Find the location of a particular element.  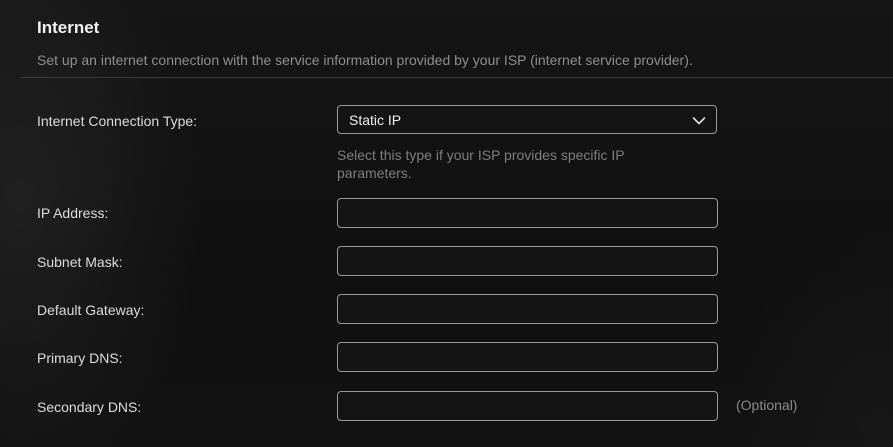

default-gateway-label: Default Gateway: is located at coordinates (91, 310).